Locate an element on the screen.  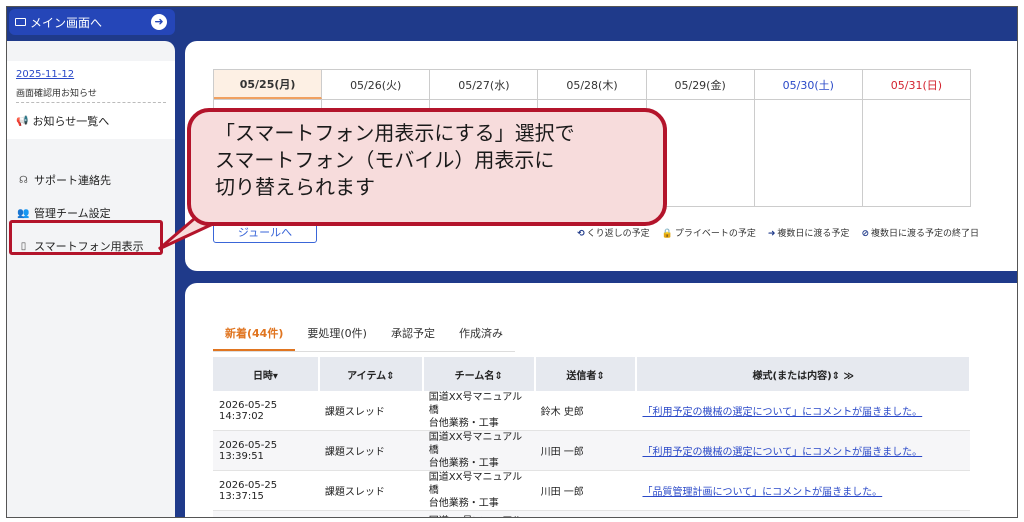
table-header: 日時▾ アイテム⇕ チーム名⇕ 送信者⇕ 様式(または内容)⇕ ≫ is located at coordinates (592, 374).